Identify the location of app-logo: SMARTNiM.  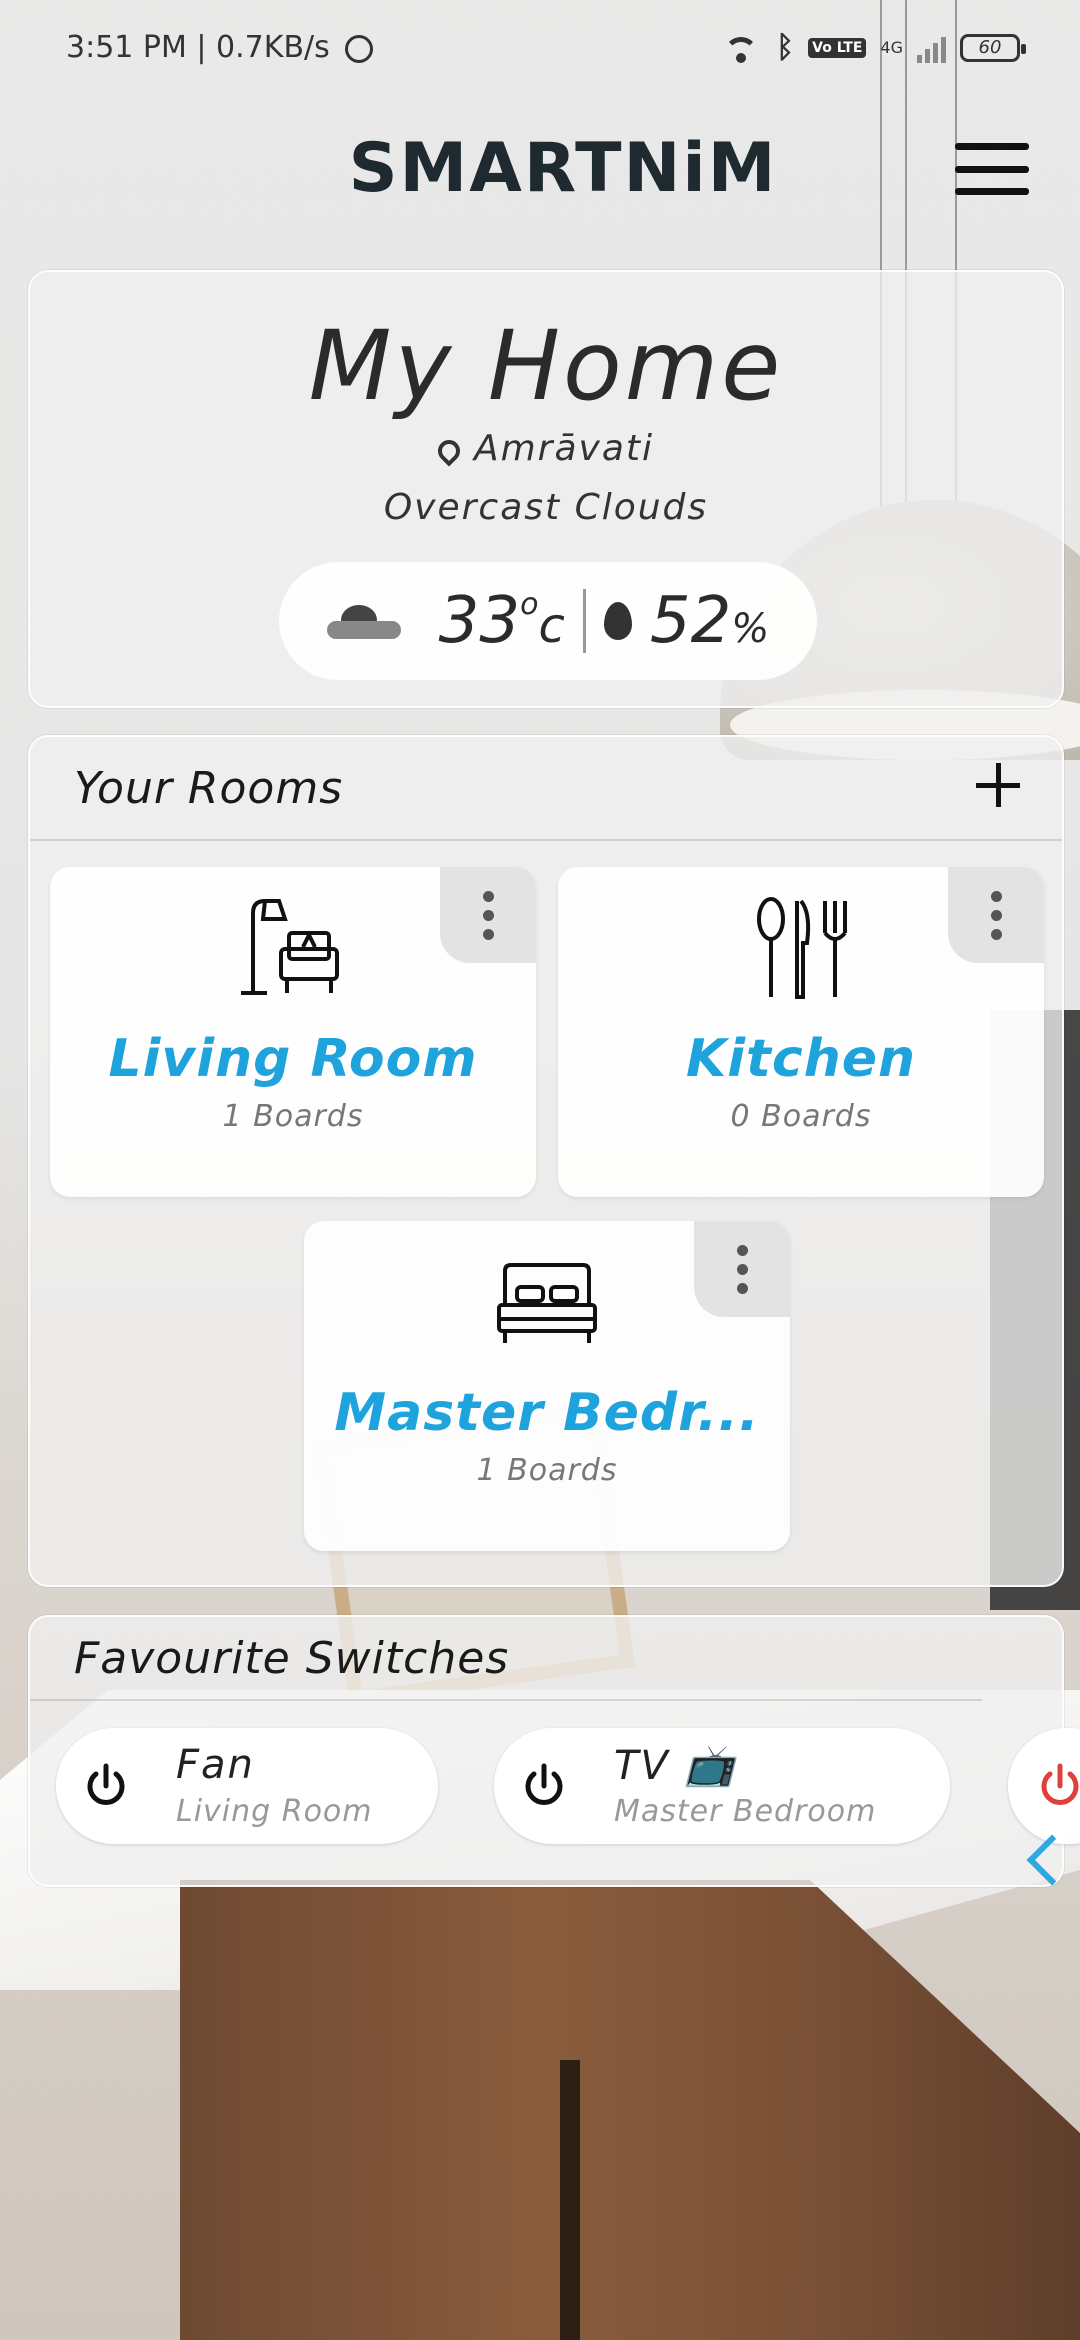
(563, 168).